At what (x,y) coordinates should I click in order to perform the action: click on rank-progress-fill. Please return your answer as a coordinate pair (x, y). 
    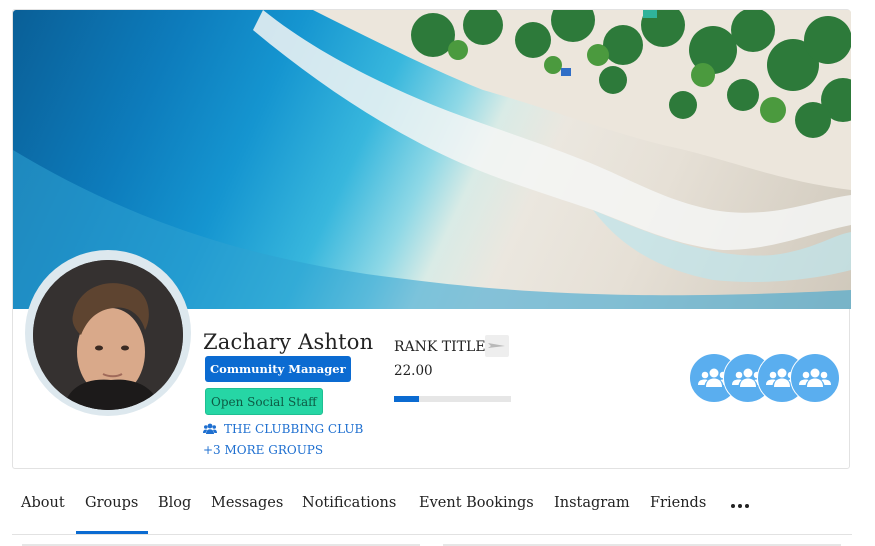
    Looking at the image, I should click on (406, 399).